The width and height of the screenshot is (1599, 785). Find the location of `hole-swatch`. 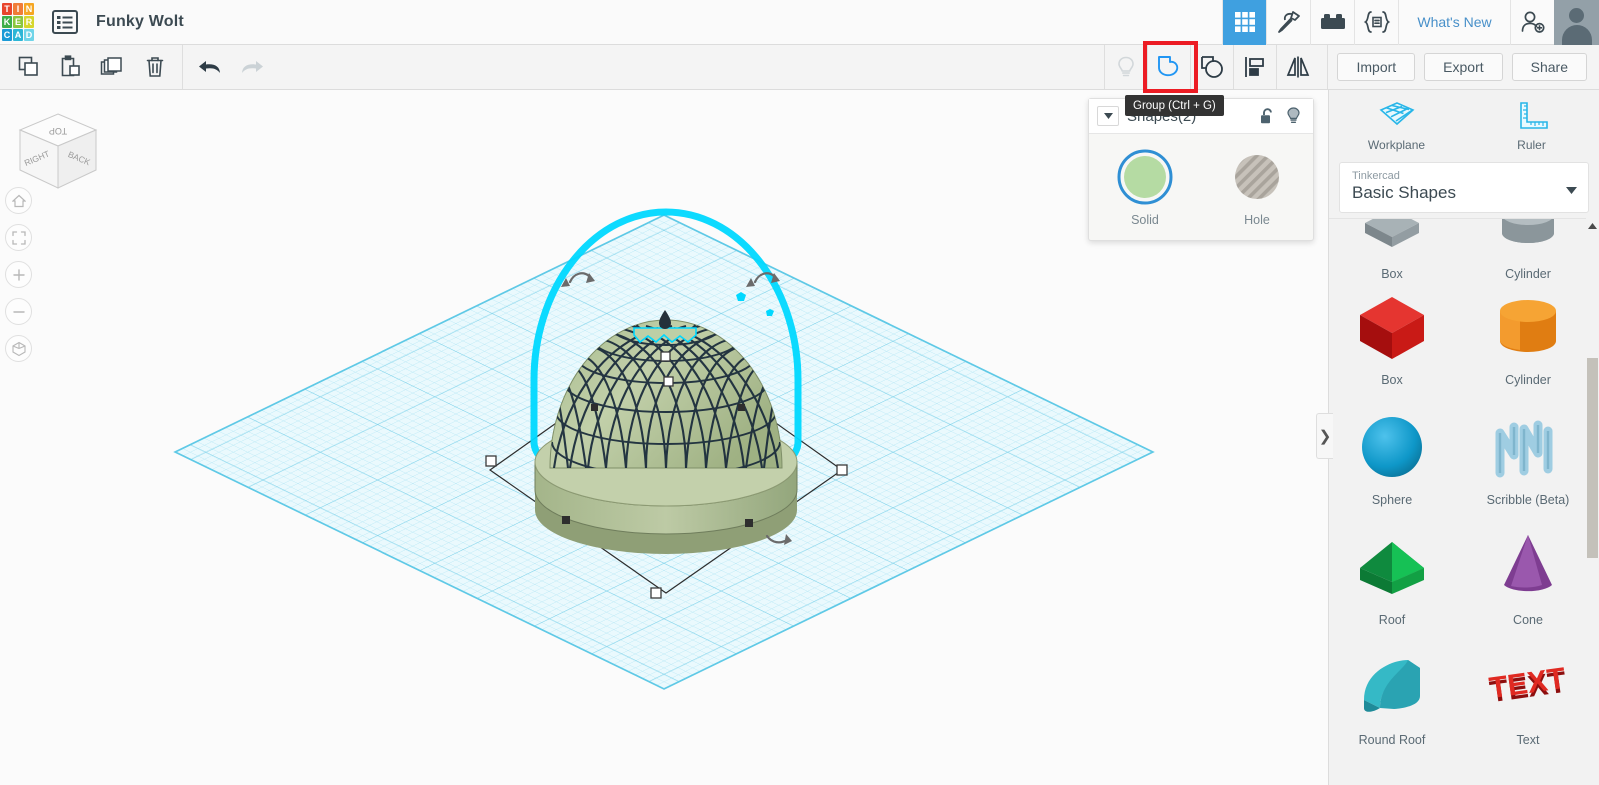

hole-swatch is located at coordinates (1257, 177).